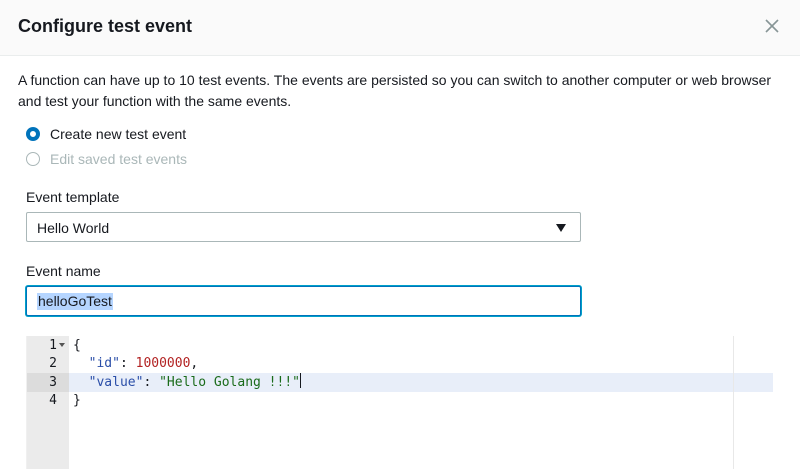 This screenshot has height=469, width=800. What do you see at coordinates (118, 134) in the screenshot?
I see `radio-label-create-new: Create new test event` at bounding box center [118, 134].